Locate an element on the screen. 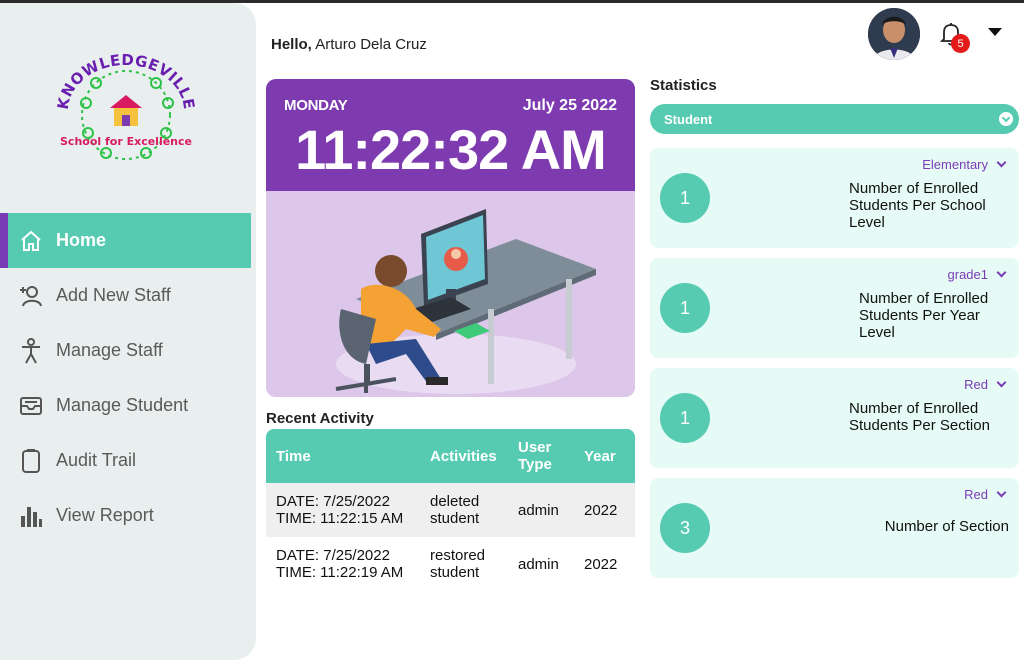 This screenshot has width=1024, height=660. sidebar-item-manage-student: Manage Student is located at coordinates (125, 405).